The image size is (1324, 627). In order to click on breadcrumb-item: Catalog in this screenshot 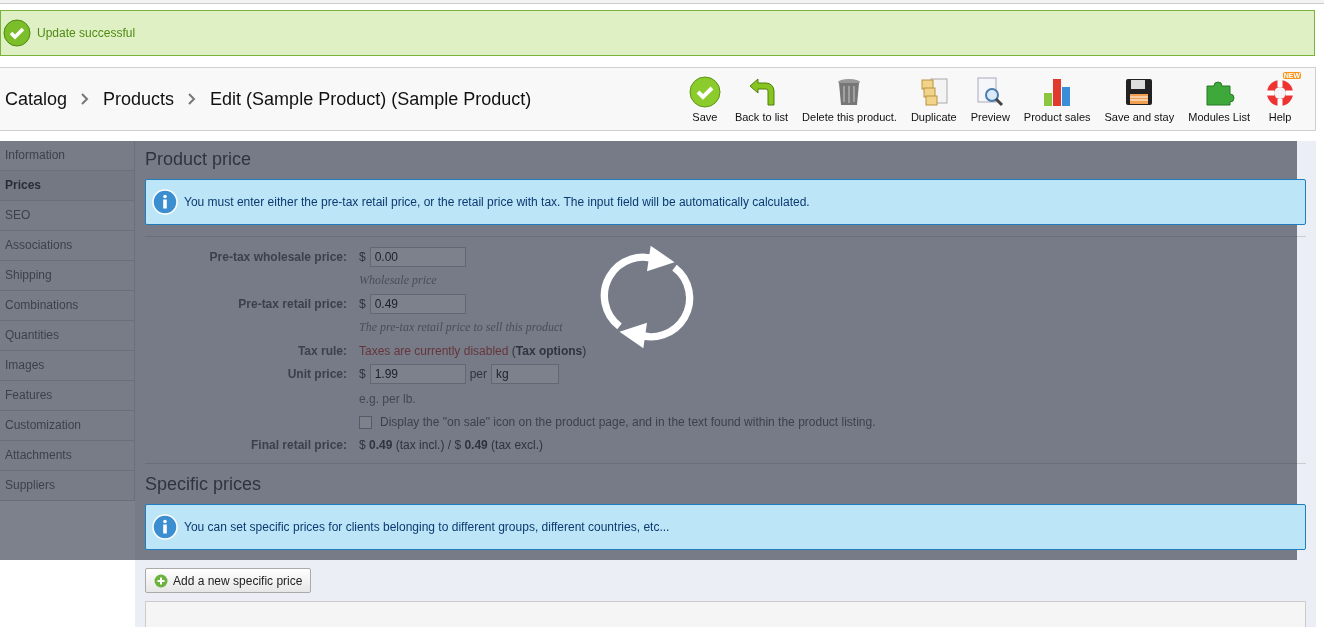, I will do `click(36, 99)`.